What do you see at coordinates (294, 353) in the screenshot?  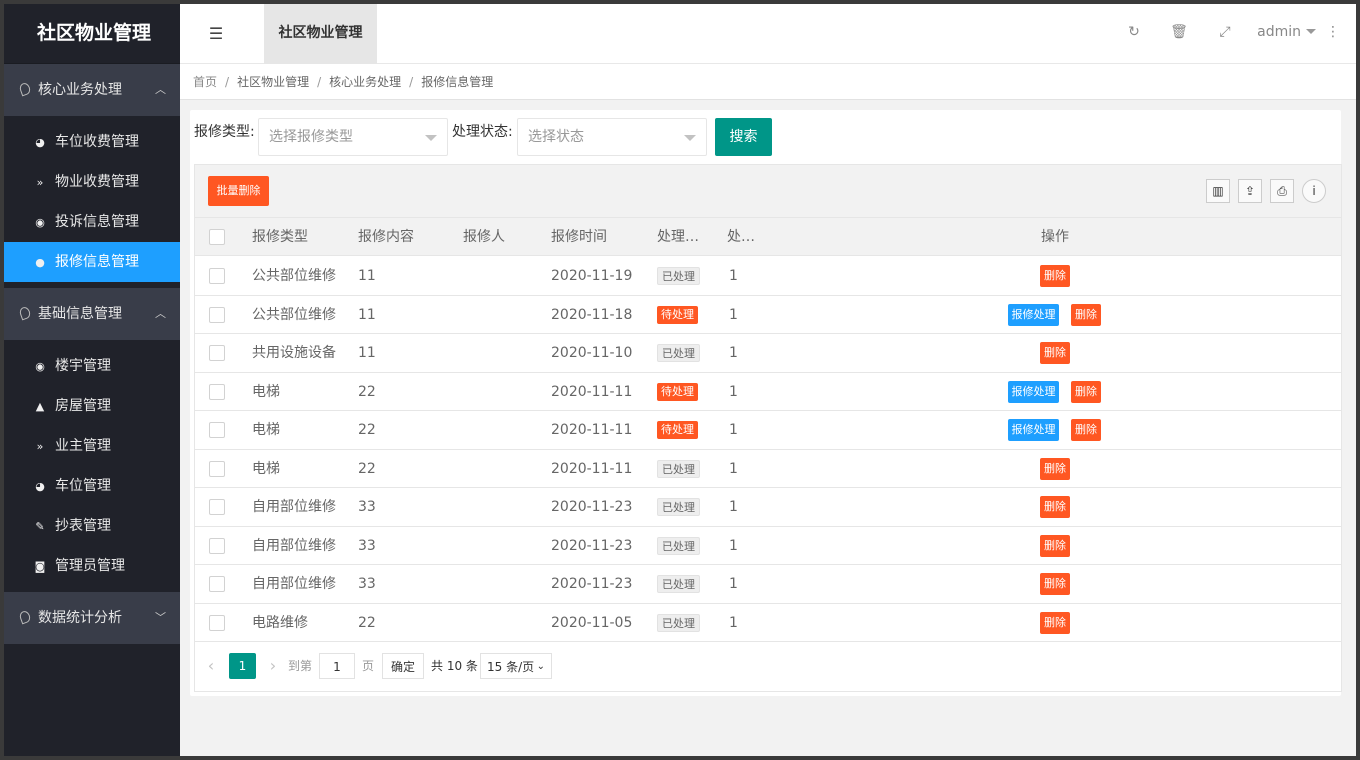 I see `cell-repair-type: 共用设施设备` at bounding box center [294, 353].